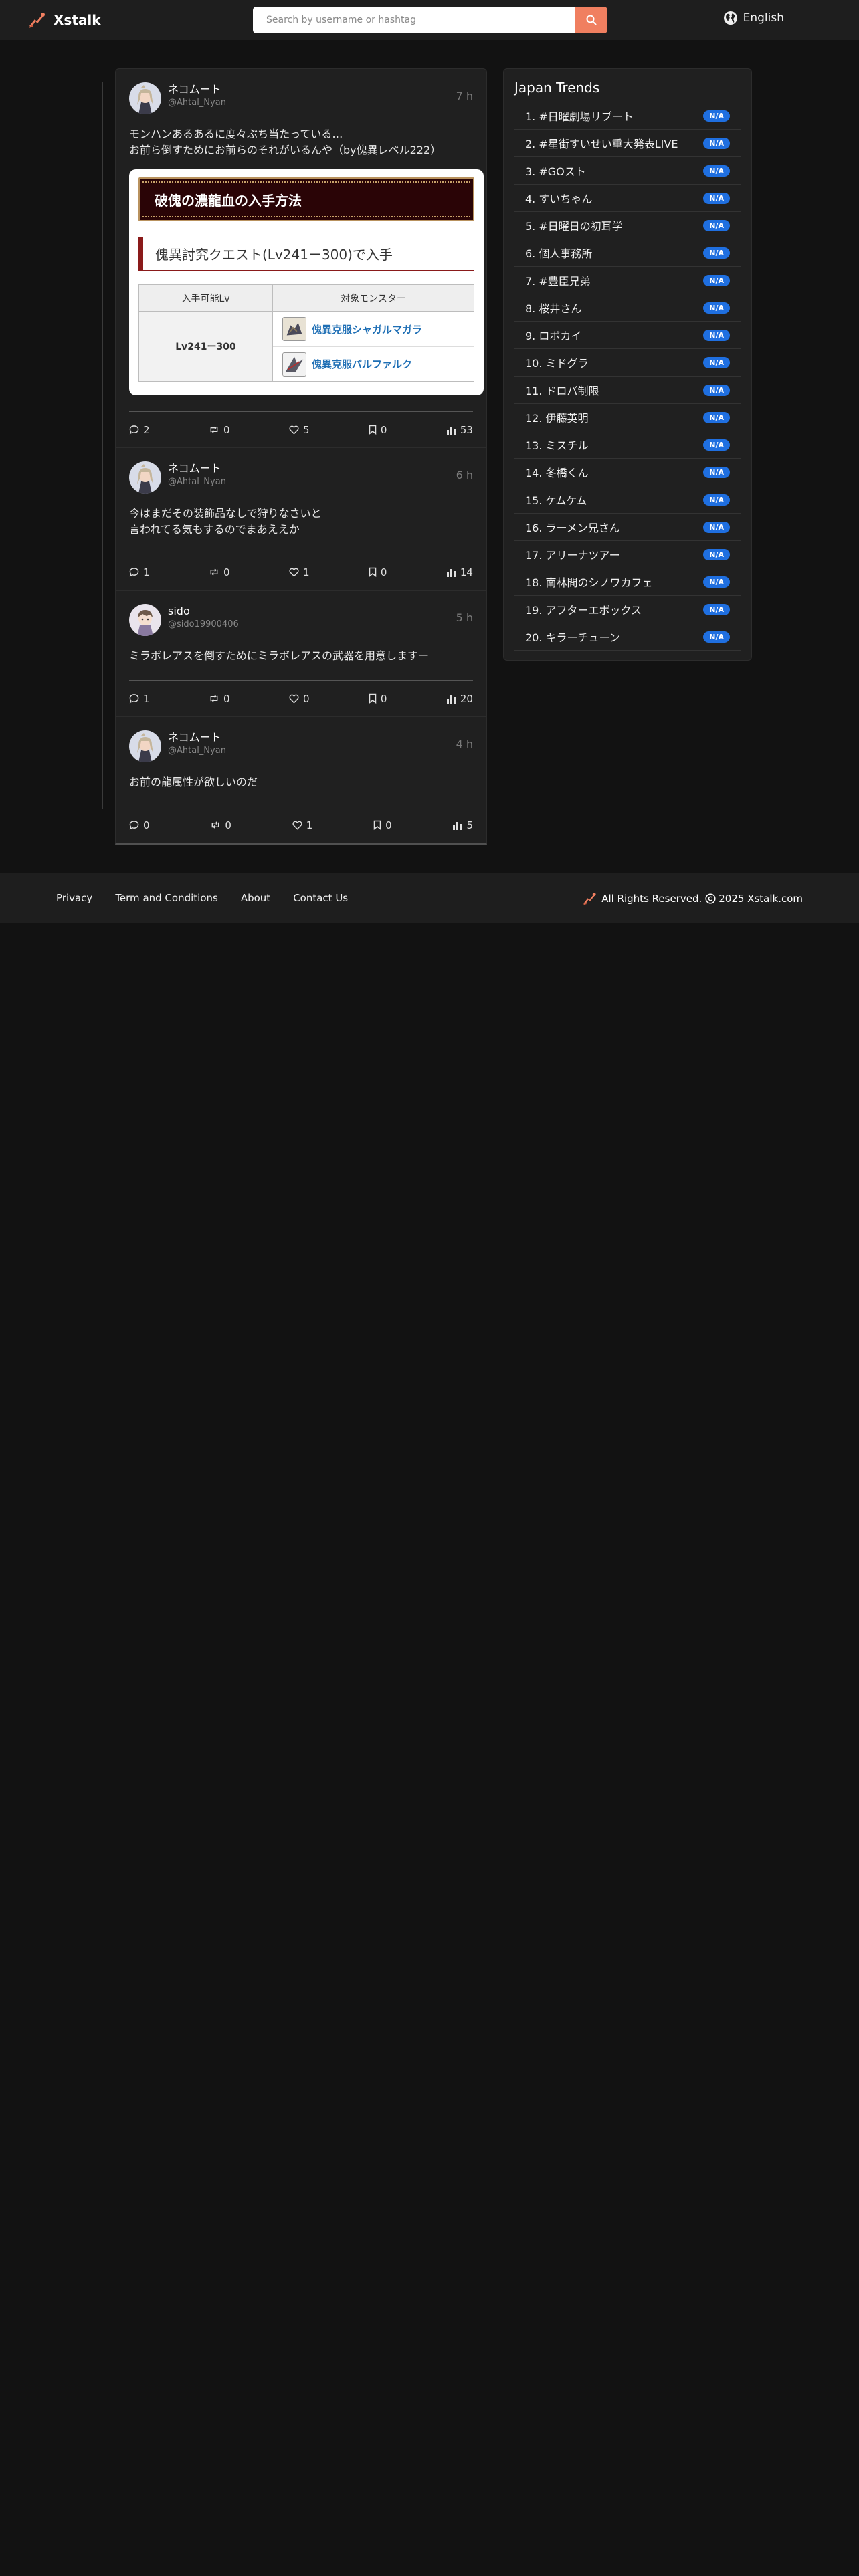 Image resolution: width=859 pixels, height=2576 pixels. What do you see at coordinates (460, 699) in the screenshot?
I see `views-stat: 20` at bounding box center [460, 699].